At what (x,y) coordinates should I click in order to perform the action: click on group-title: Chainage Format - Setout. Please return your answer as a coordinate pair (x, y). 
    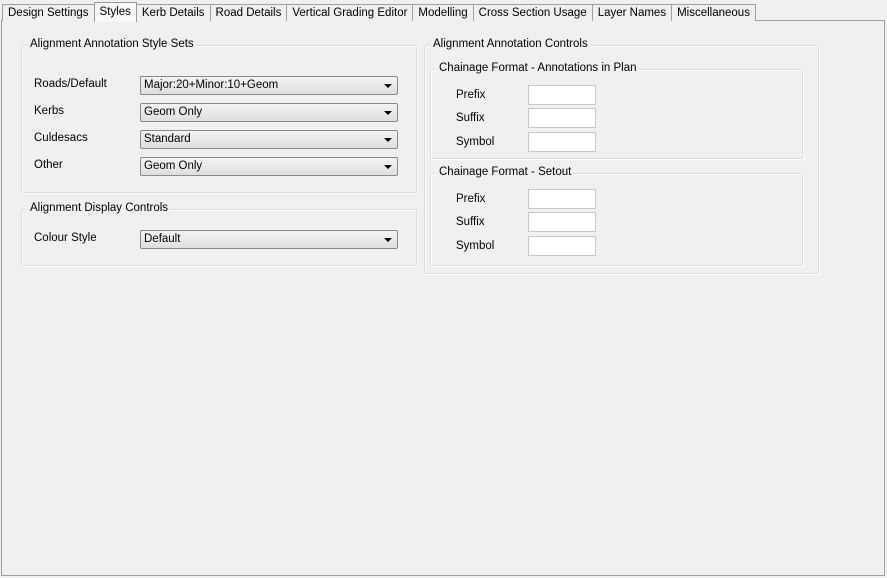
    Looking at the image, I should click on (505, 172).